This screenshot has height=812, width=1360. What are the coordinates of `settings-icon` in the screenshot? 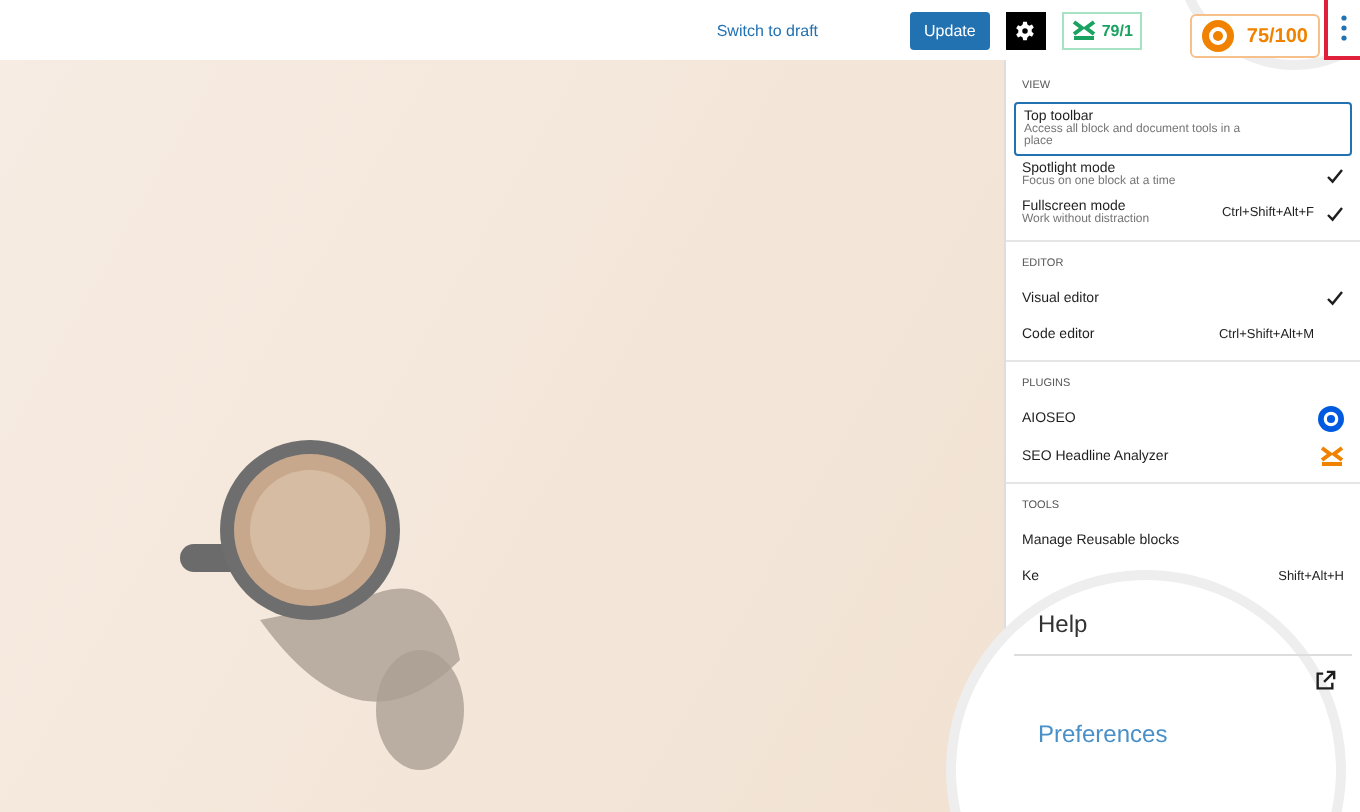 It's located at (1025, 30).